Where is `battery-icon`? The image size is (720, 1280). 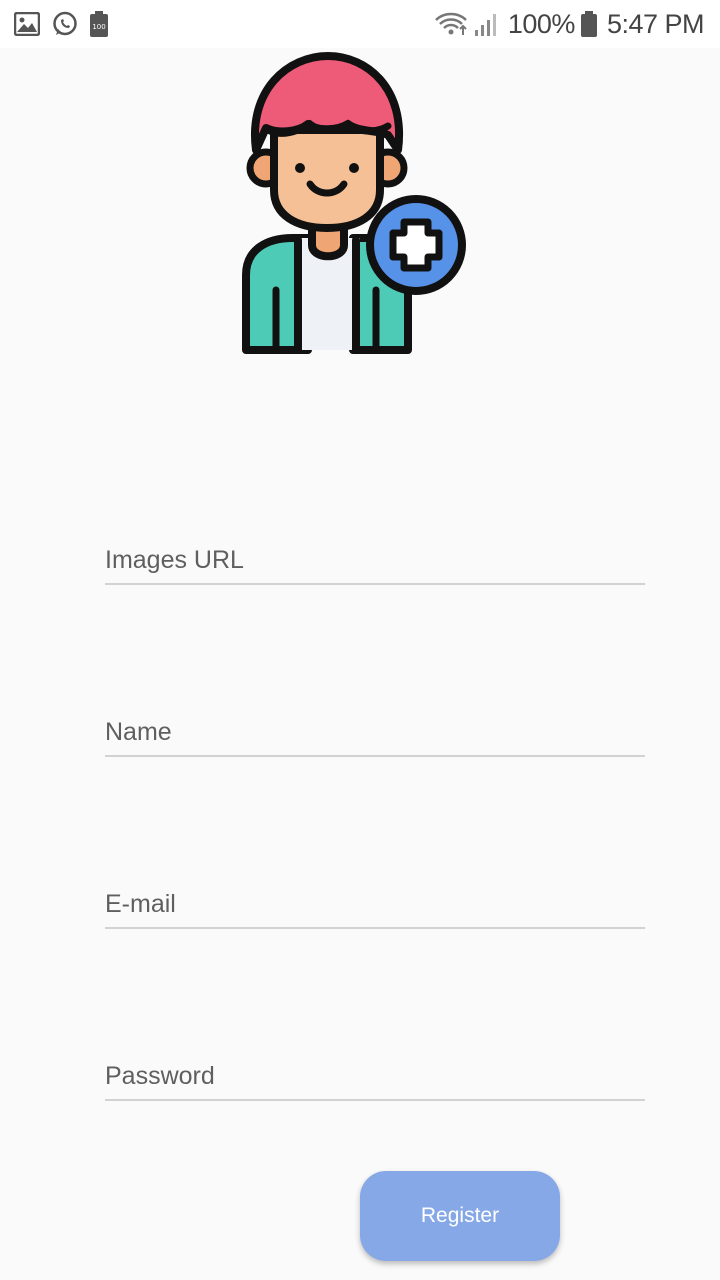 battery-icon is located at coordinates (588, 24).